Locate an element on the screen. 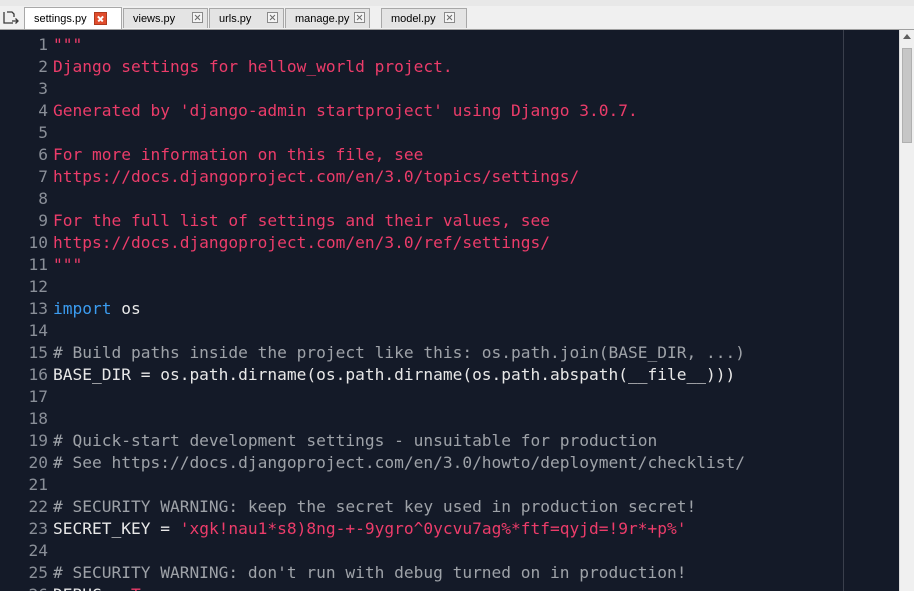 The image size is (914, 591). tab-label: settings.py is located at coordinates (60, 19).